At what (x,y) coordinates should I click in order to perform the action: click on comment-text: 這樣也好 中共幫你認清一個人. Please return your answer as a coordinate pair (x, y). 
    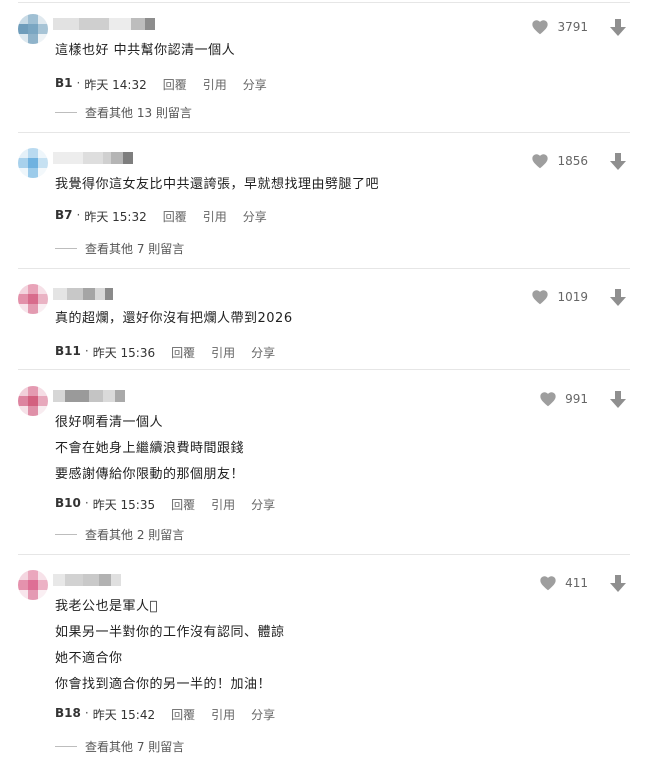
    Looking at the image, I should click on (145, 50).